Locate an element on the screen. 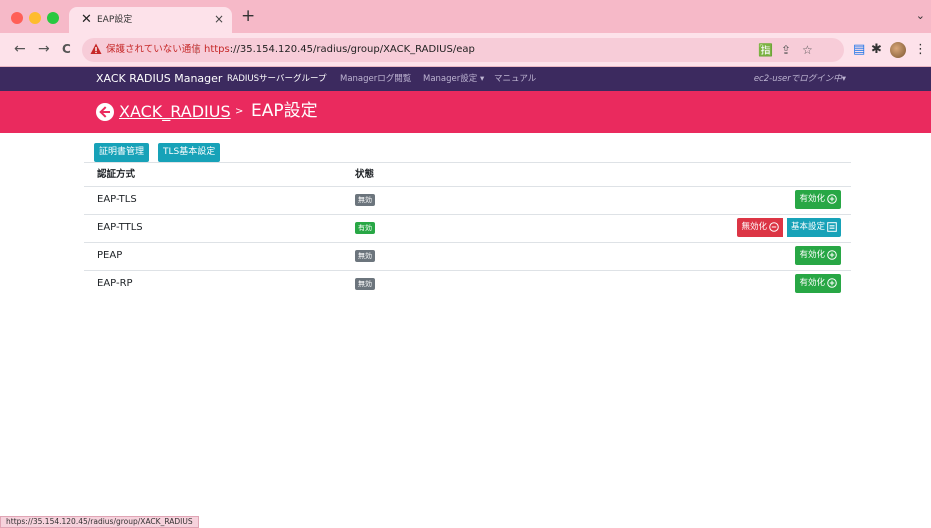 The height and width of the screenshot is (528, 931). method-name: PEAP is located at coordinates (110, 255).